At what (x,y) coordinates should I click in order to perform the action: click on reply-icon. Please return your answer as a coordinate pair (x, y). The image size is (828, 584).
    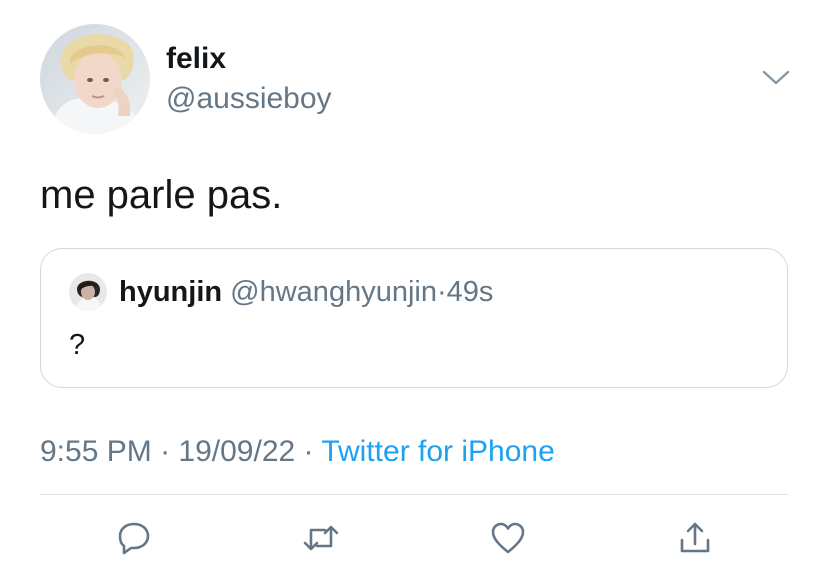
    Looking at the image, I should click on (134, 540).